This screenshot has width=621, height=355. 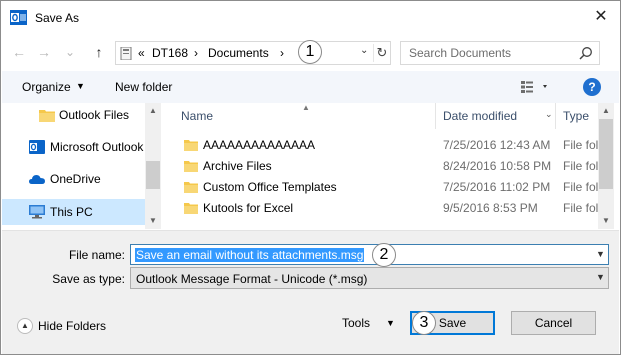 I want to click on breadcrumb-dt168: DT168, so click(x=170, y=53).